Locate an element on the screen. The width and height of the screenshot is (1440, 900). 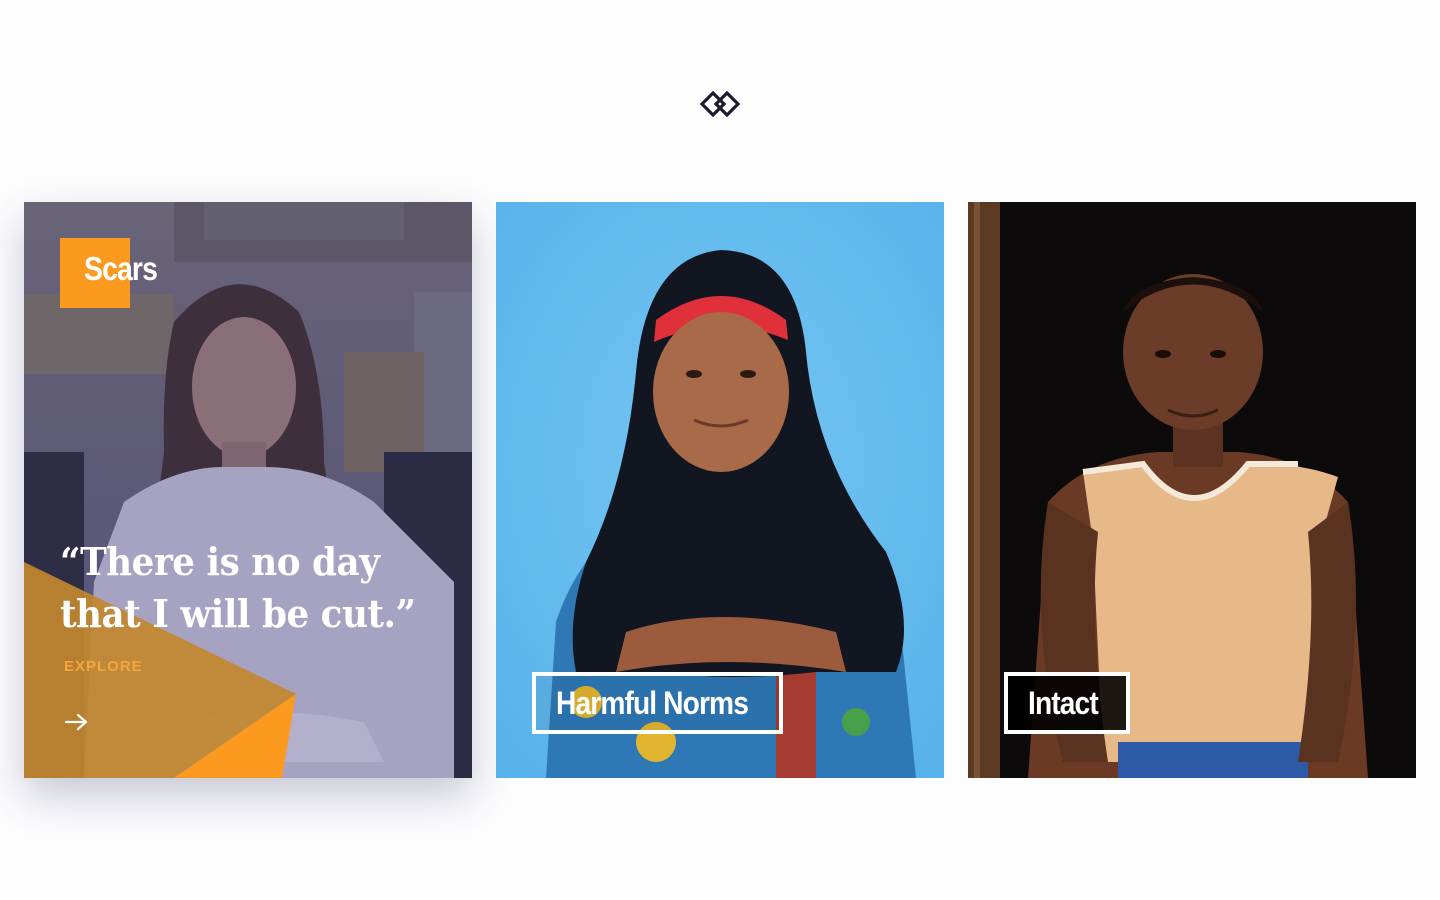
card-title-intact: Intact is located at coordinates (1067, 703).